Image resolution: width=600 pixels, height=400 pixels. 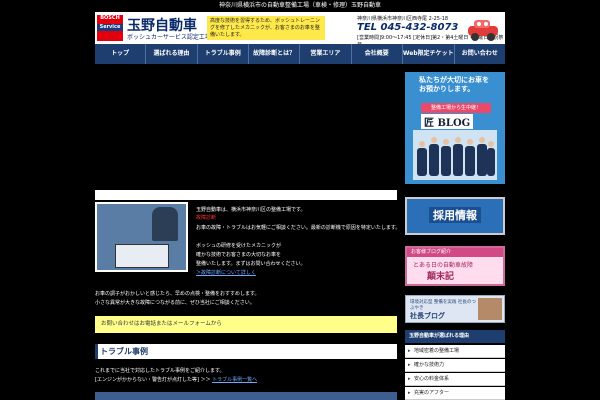 I want to click on intro-line-2: 故障診断, so click(x=206, y=217).